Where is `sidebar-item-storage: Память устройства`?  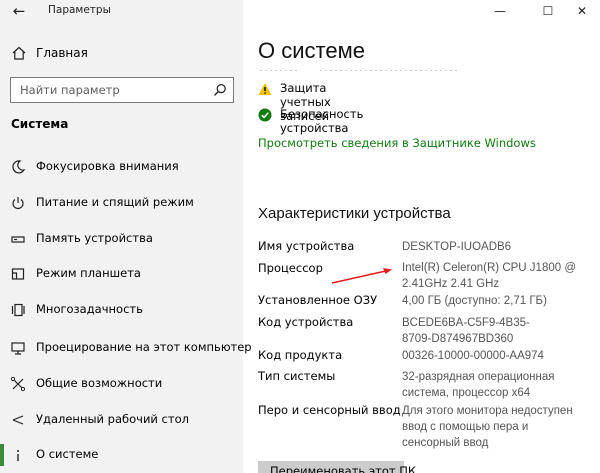
sidebar-item-storage: Память устройства is located at coordinates (121, 239).